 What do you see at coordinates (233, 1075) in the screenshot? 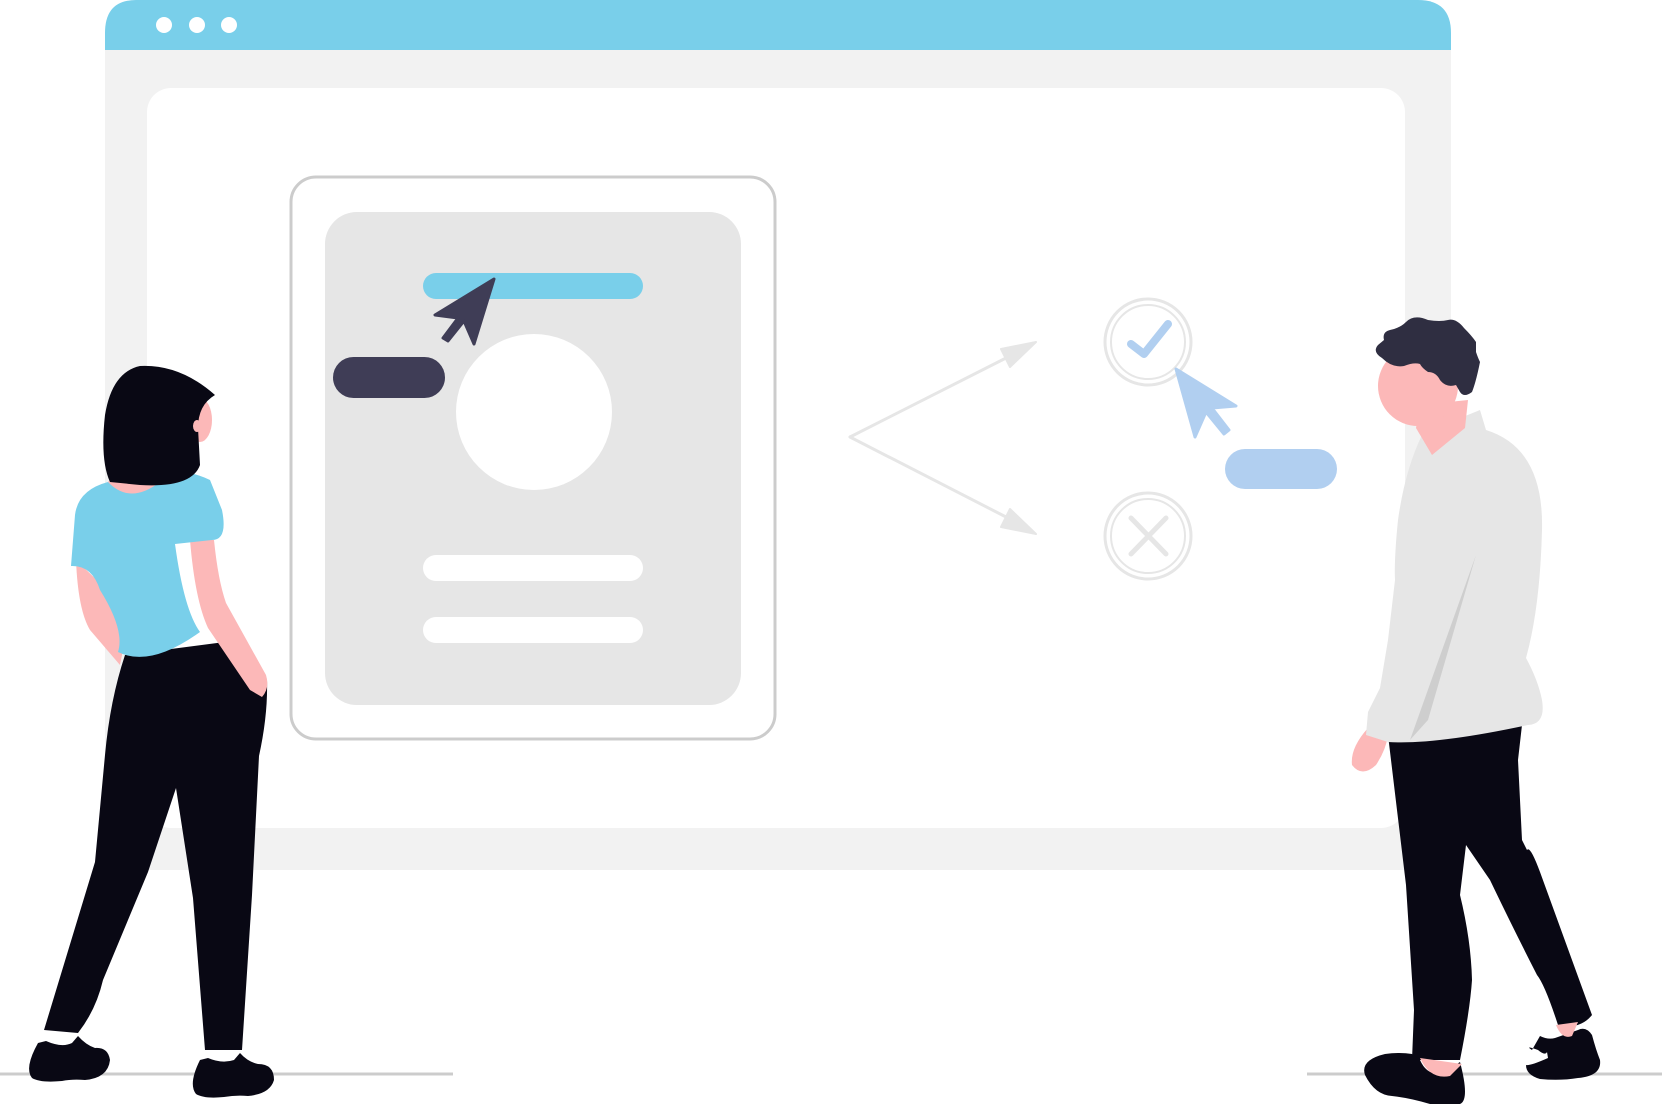
I see `woman-right-shoe` at bounding box center [233, 1075].